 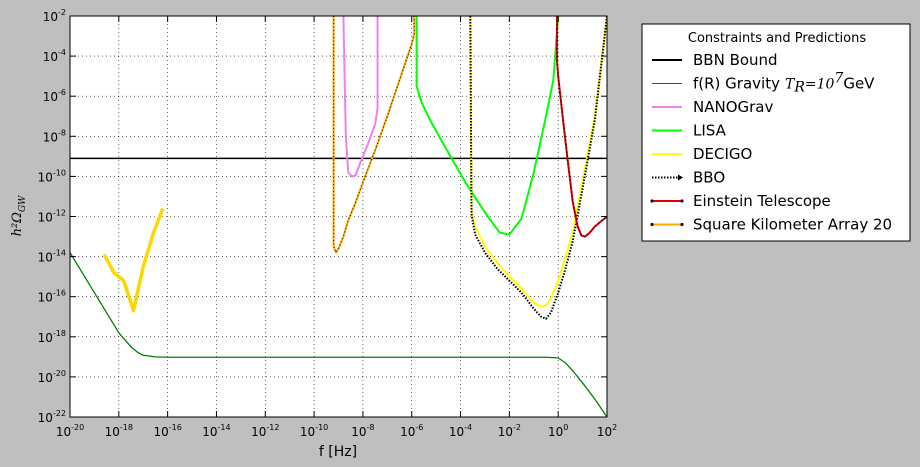 I want to click on x-tick-label-exp: -8, so click(x=371, y=427).